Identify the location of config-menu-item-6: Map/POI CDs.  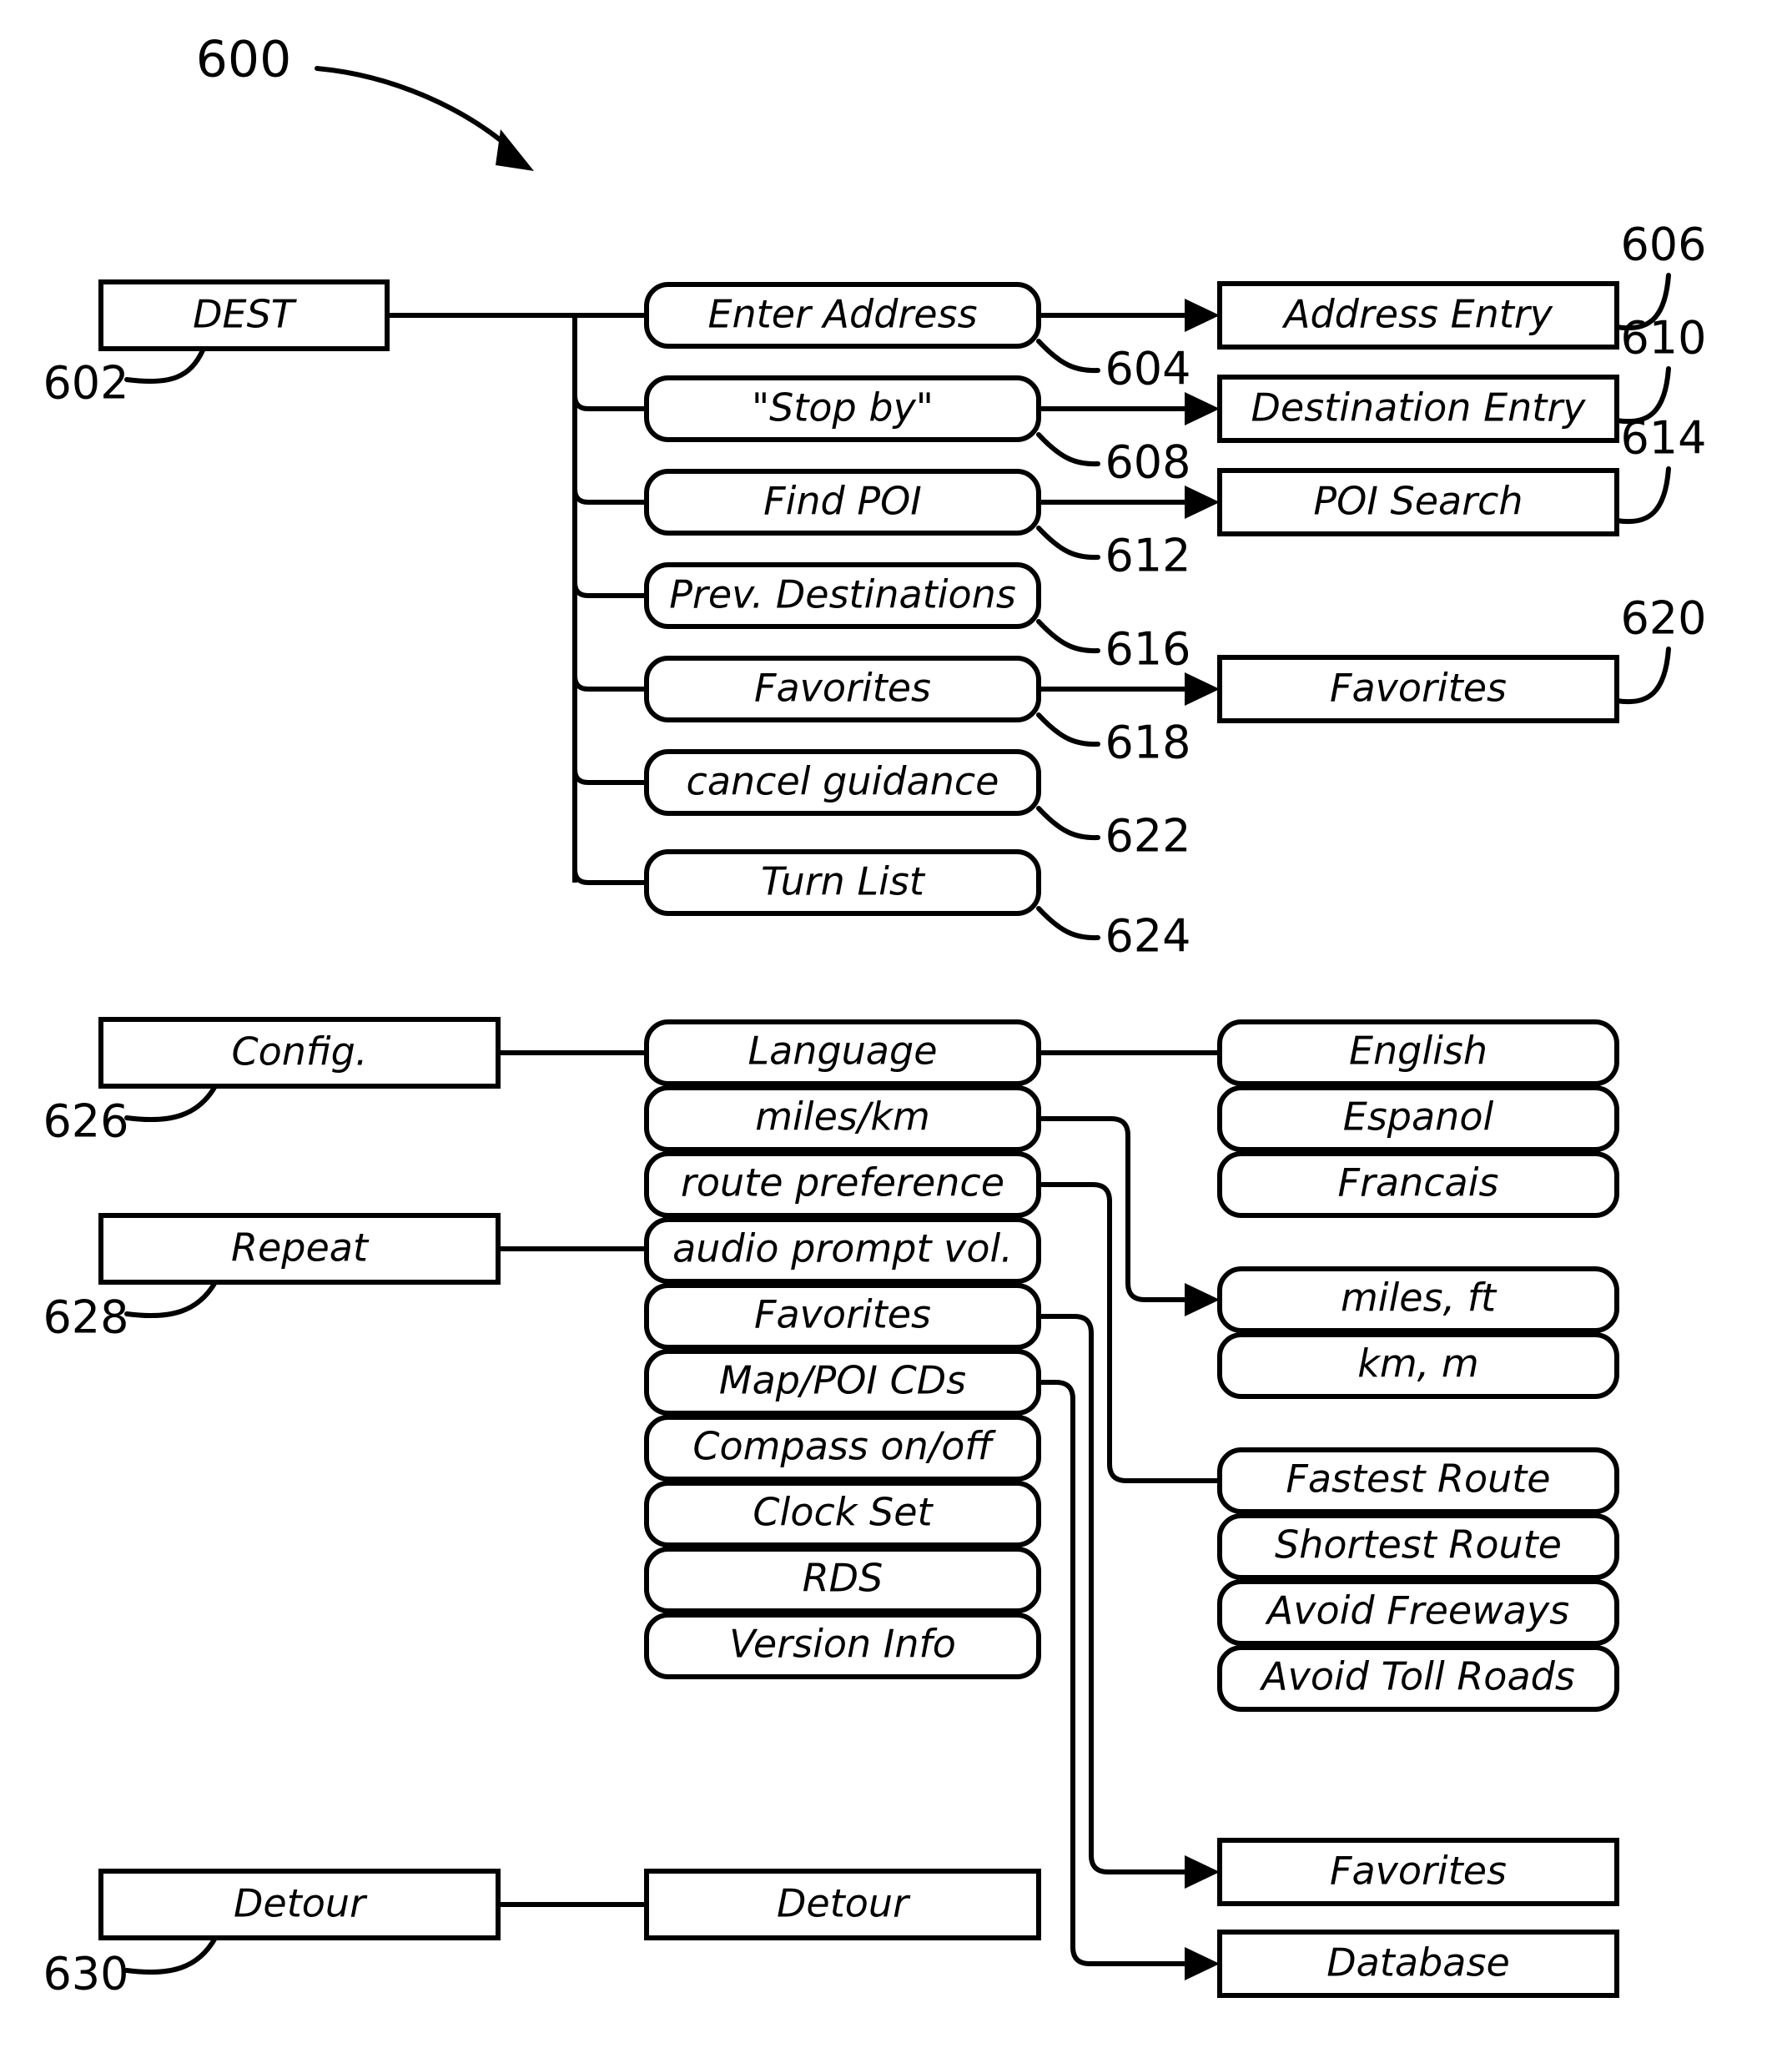
(842, 1382).